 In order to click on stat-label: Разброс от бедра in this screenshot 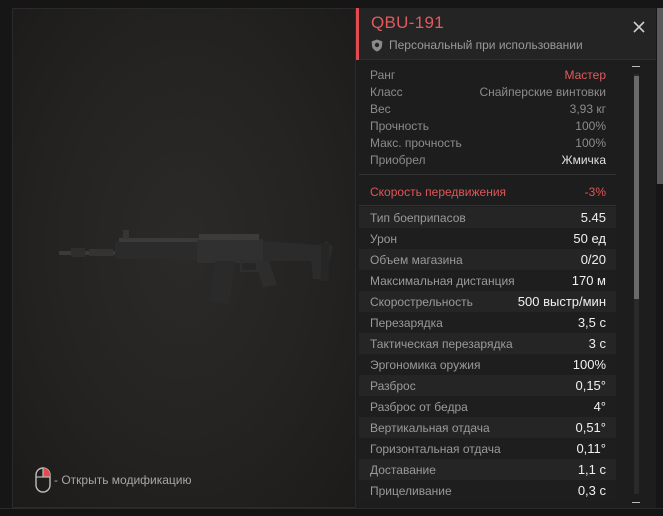, I will do `click(419, 407)`.